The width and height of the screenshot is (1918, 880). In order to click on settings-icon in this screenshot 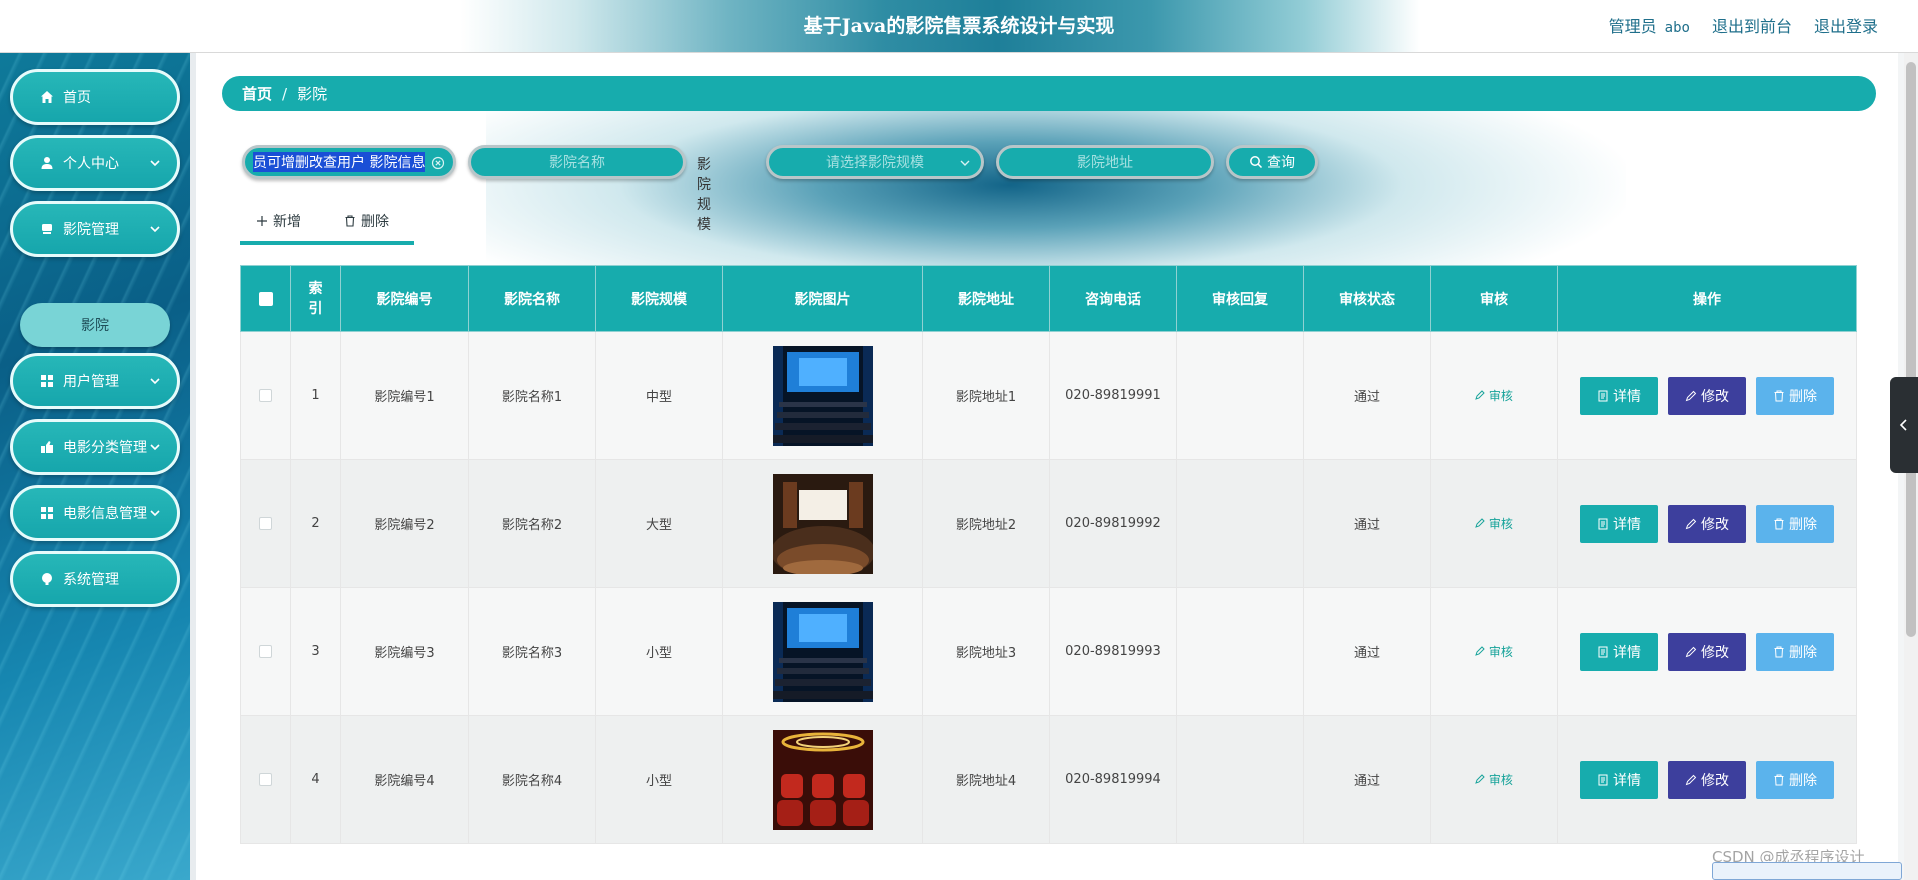, I will do `click(47, 579)`.